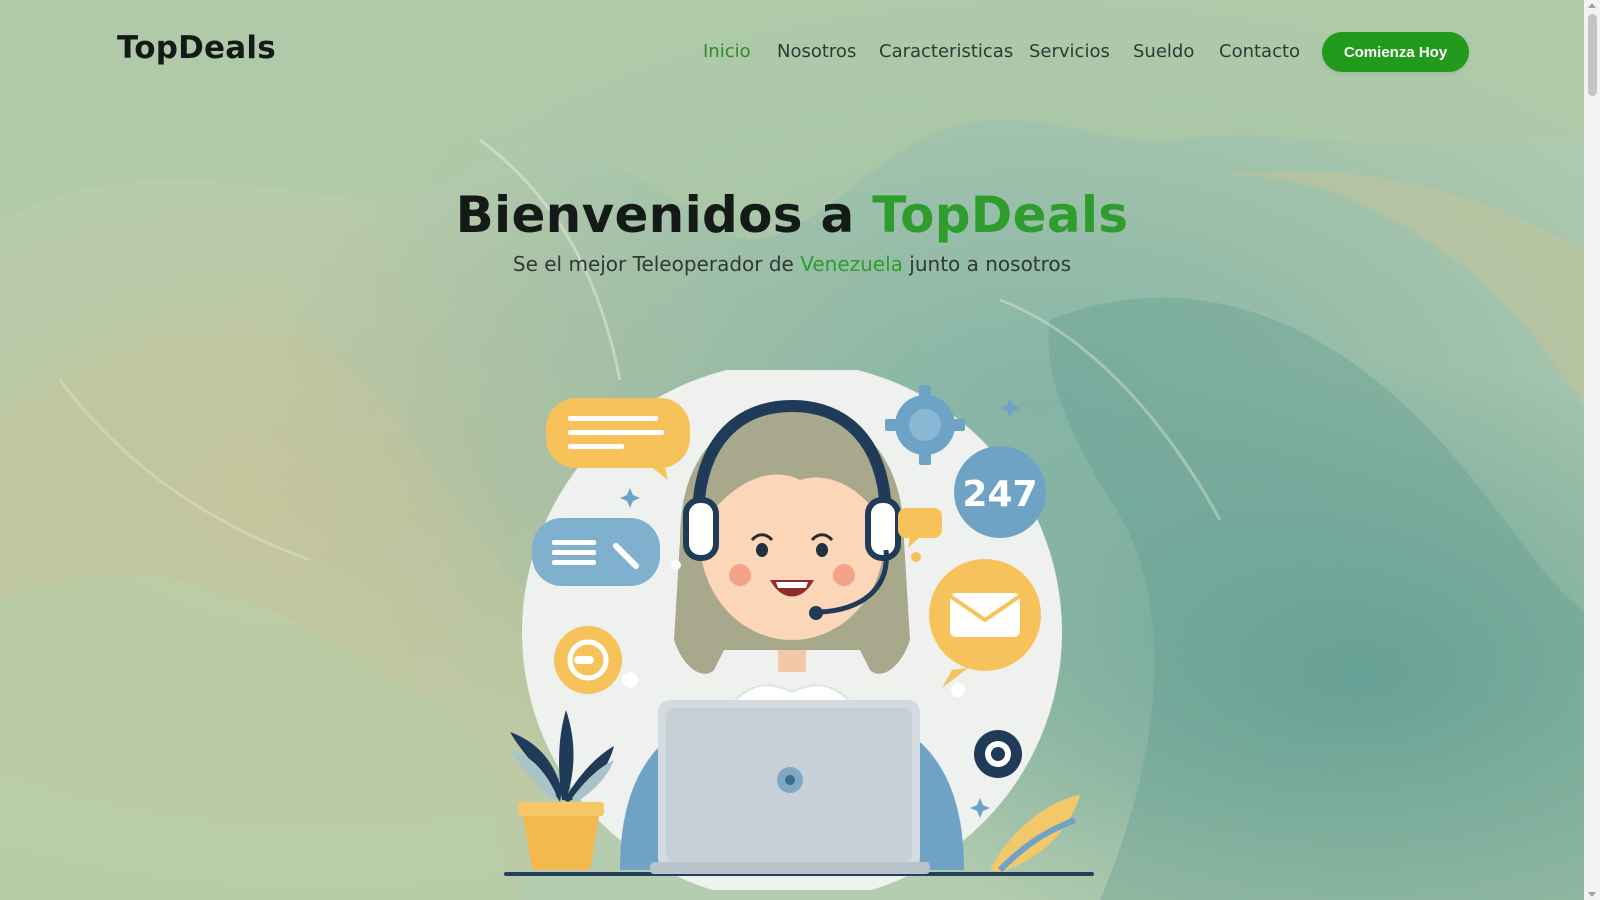  I want to click on nav-item-nosotros: Nosotros, so click(816, 51).